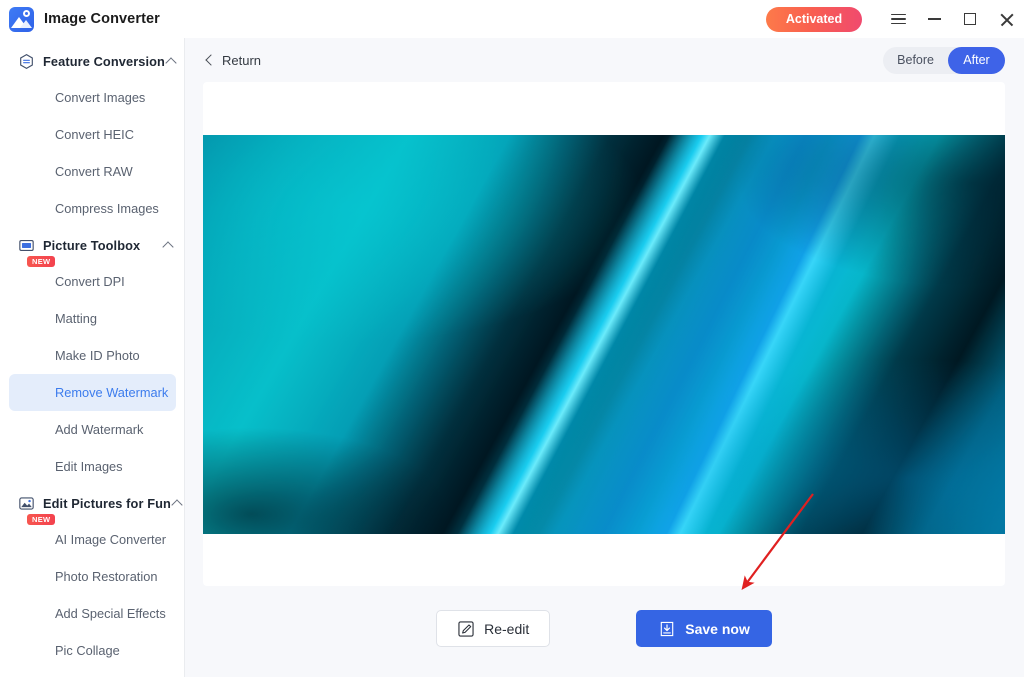 The width and height of the screenshot is (1024, 677). What do you see at coordinates (106, 576) in the screenshot?
I see `sidebar-item-label: Photo Restoration` at bounding box center [106, 576].